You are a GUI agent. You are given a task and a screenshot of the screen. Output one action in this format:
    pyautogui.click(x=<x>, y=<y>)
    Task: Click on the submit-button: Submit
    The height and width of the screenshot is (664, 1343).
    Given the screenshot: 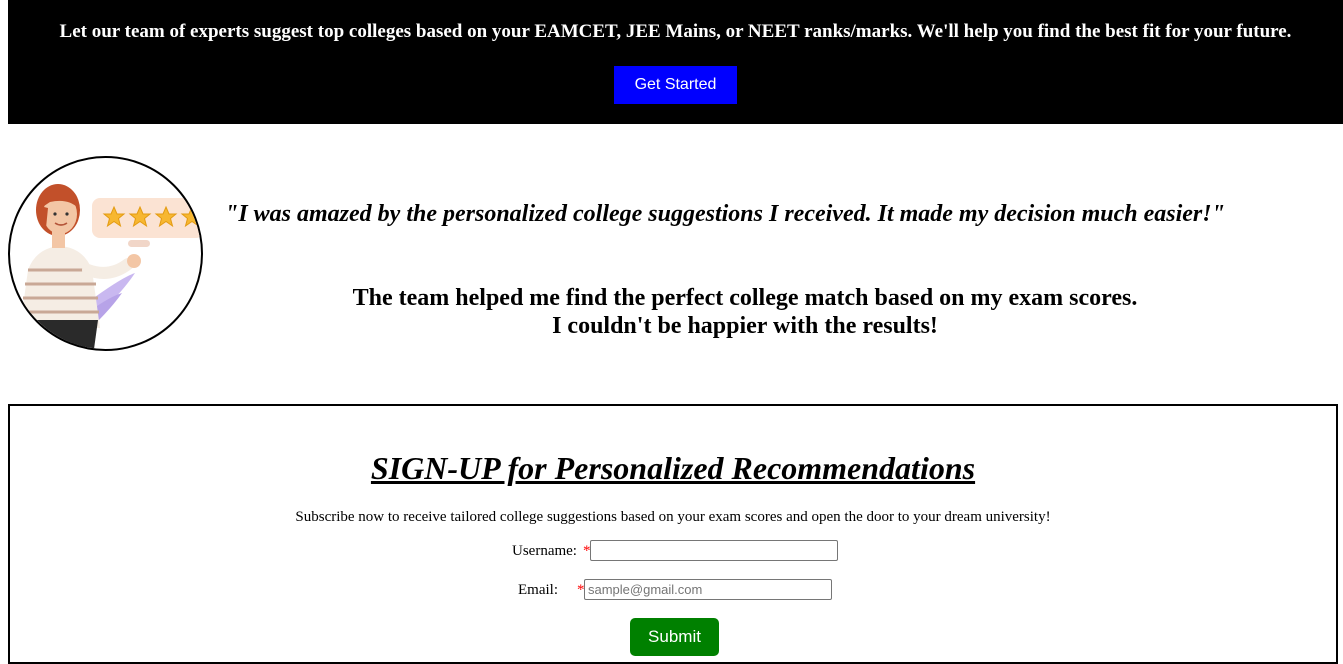 What is the action you would take?
    pyautogui.click(x=674, y=637)
    